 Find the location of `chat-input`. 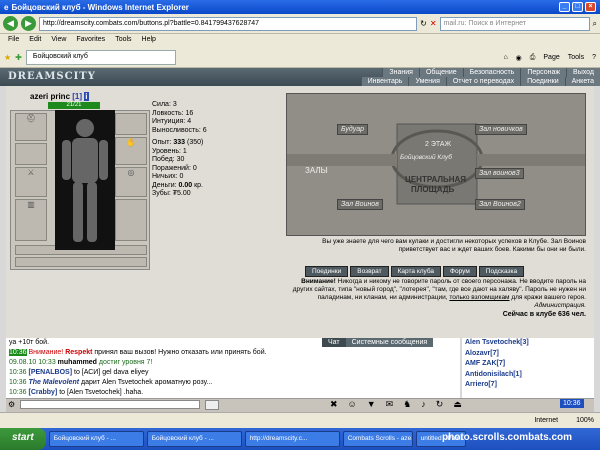

chat-input is located at coordinates (110, 404).